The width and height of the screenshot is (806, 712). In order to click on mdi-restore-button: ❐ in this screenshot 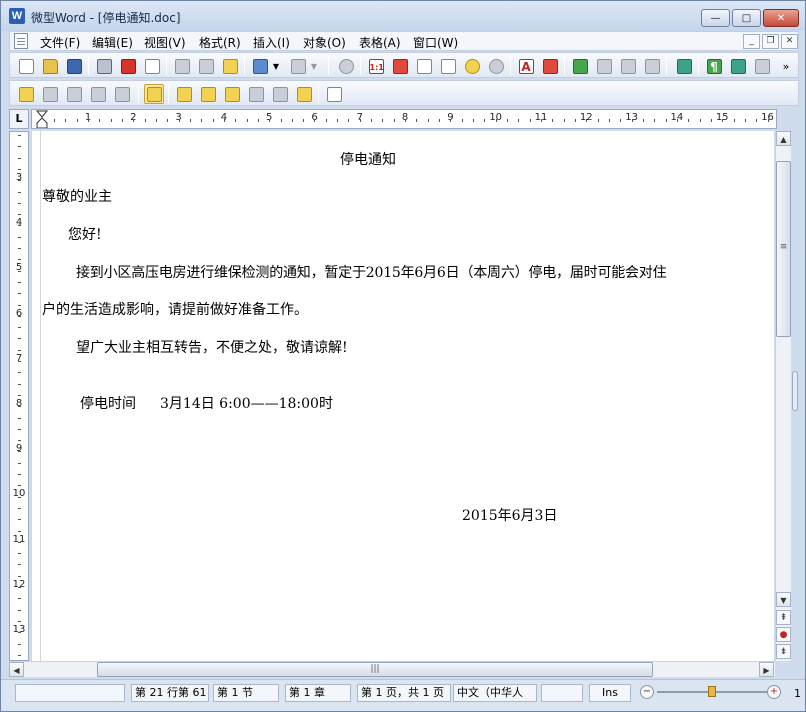, I will do `click(770, 41)`.